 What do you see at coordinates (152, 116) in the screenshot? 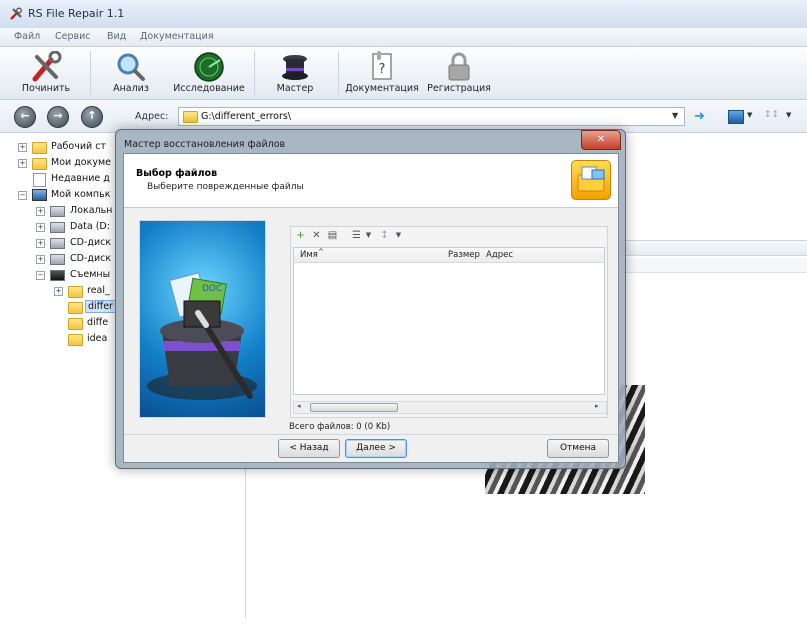
I see `address-label: Адрес:` at bounding box center [152, 116].